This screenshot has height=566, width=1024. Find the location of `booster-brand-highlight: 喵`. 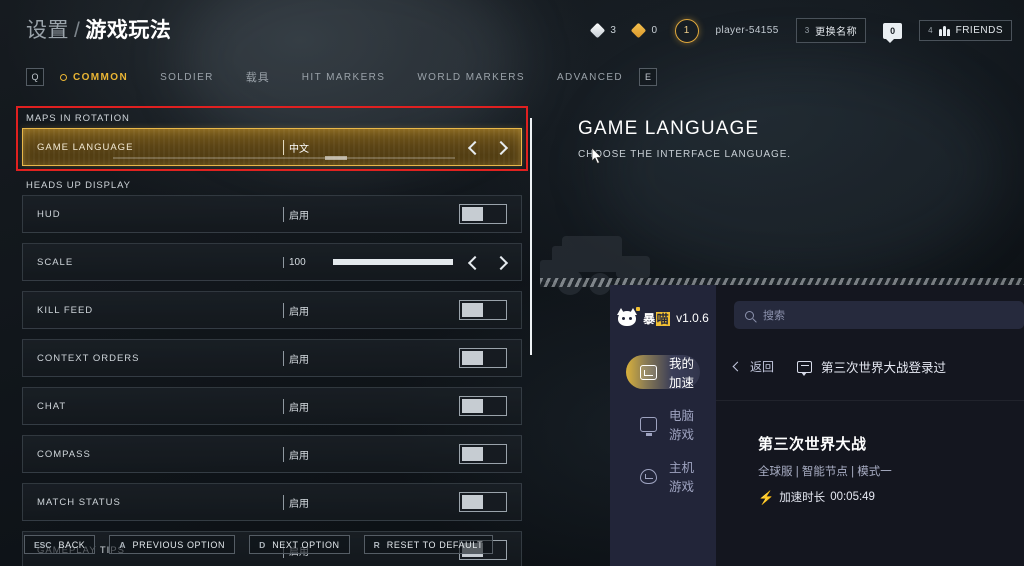

booster-brand-highlight: 喵 is located at coordinates (663, 318).